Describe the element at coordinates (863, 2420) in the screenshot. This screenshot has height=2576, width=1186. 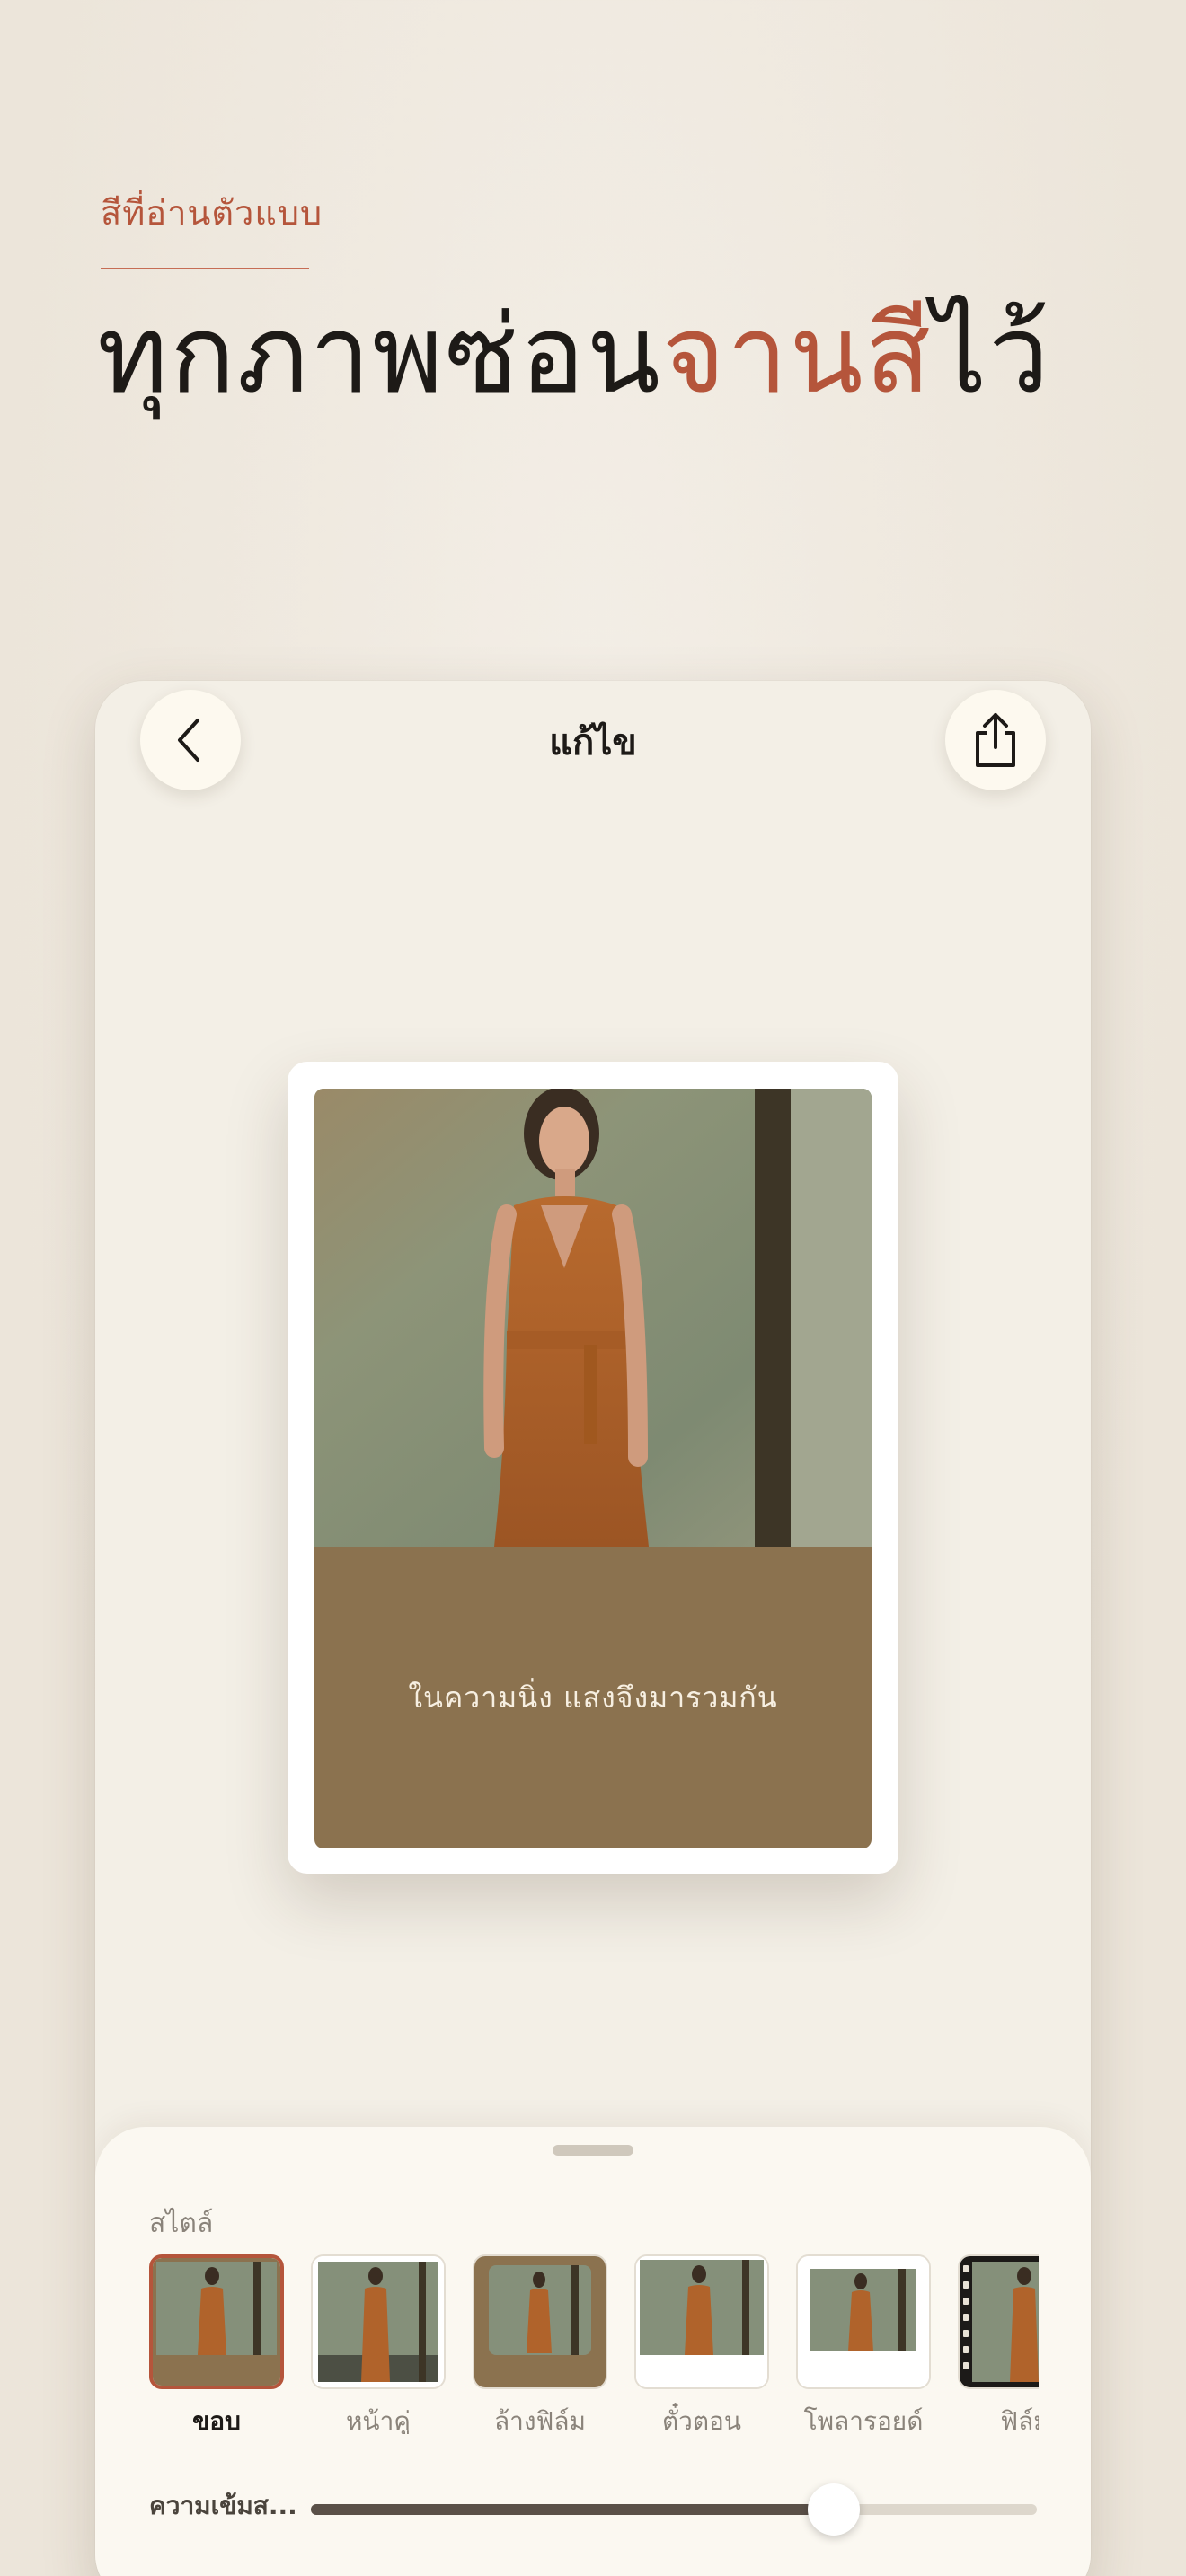
I see `style-name: โพลารอยด์` at that location.